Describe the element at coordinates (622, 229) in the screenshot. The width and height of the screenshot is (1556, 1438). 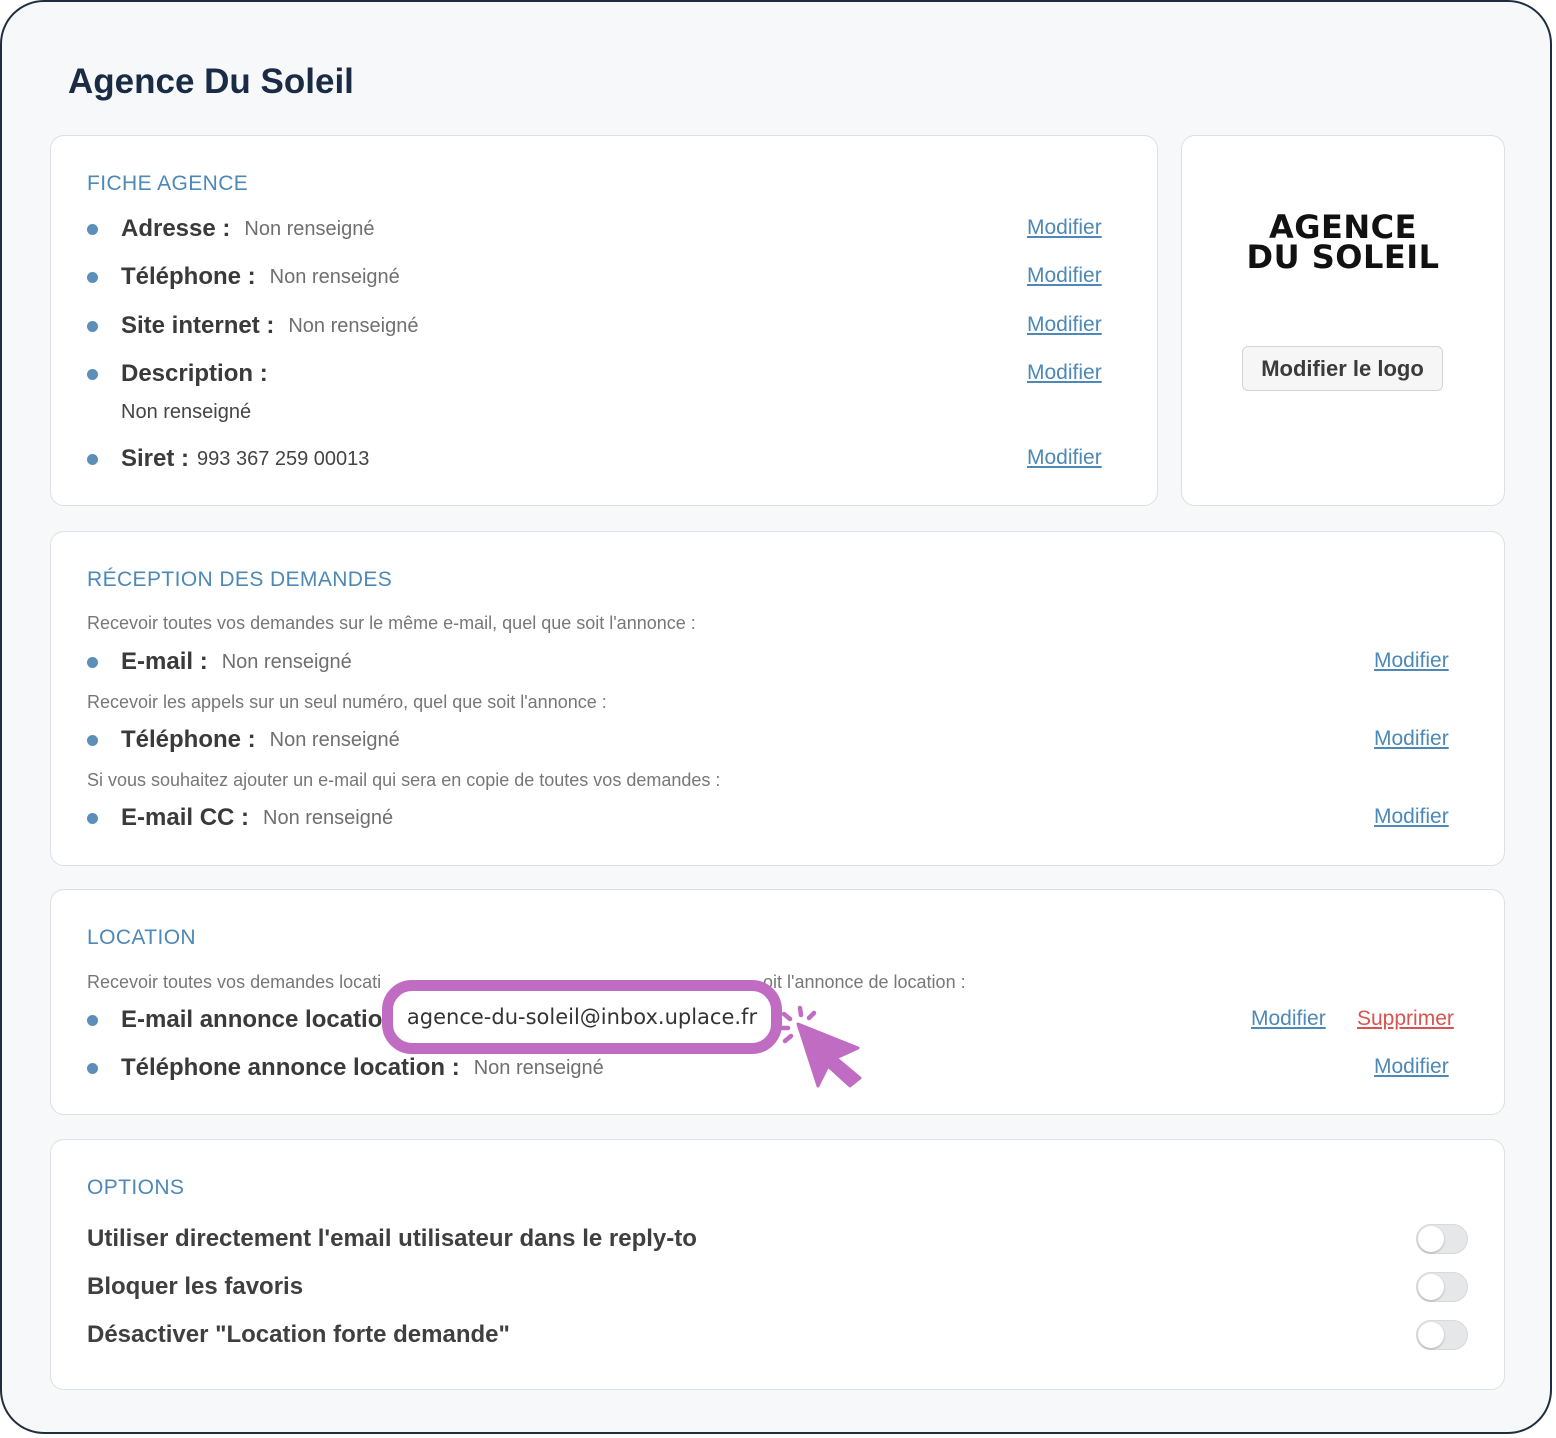
I see `fiche-row-adresse: Adresse : Non renseigné` at that location.